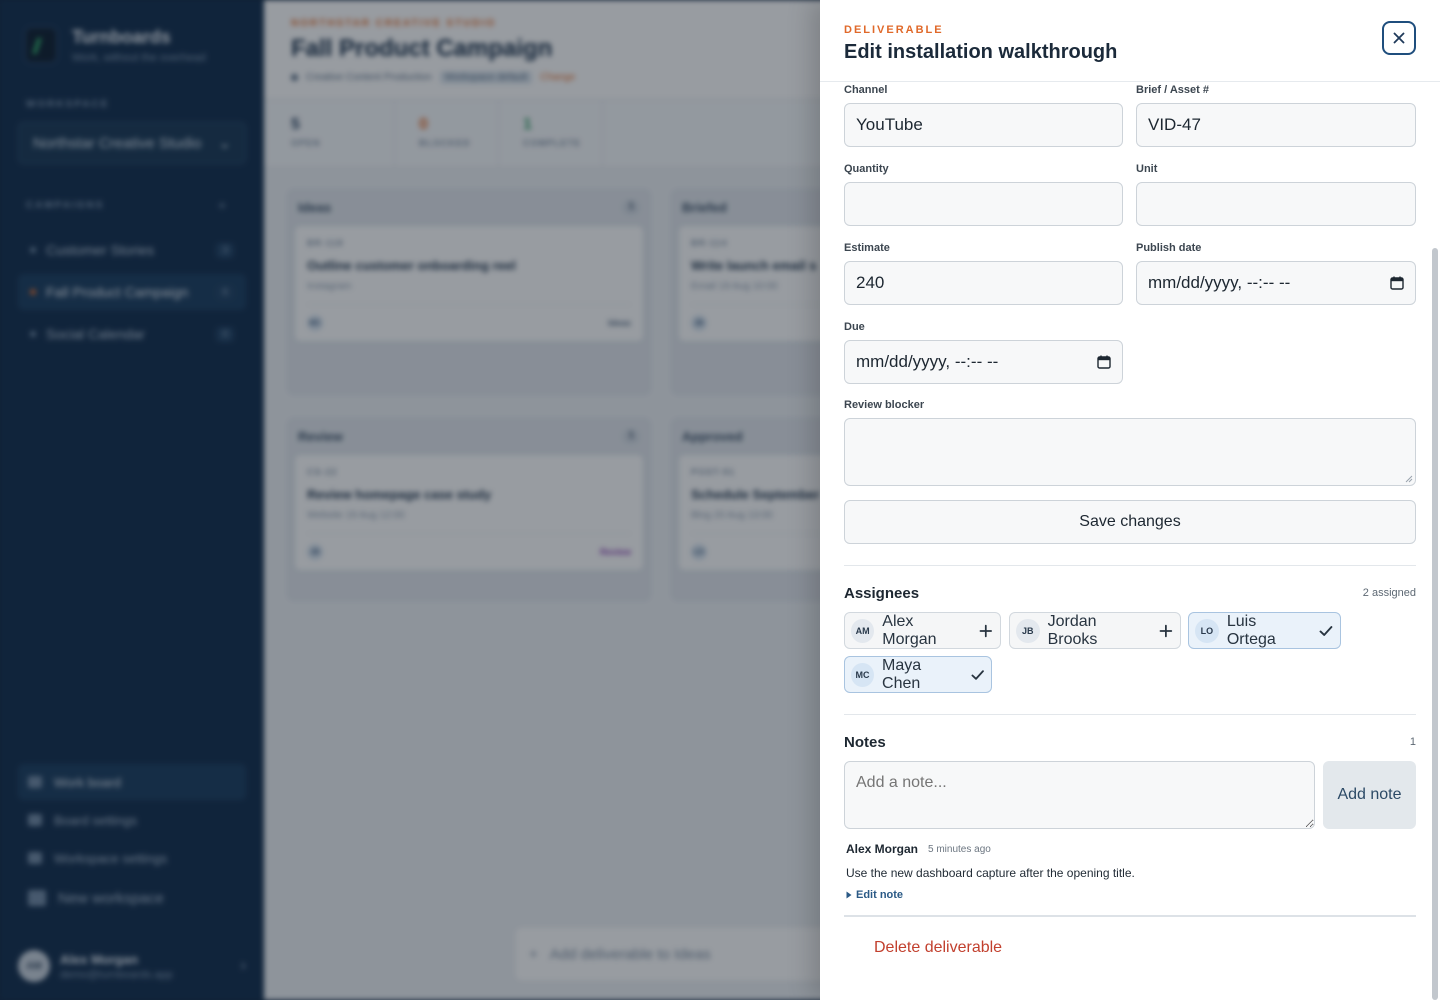 The height and width of the screenshot is (1000, 1440). I want to click on unit-input, so click(1276, 204).